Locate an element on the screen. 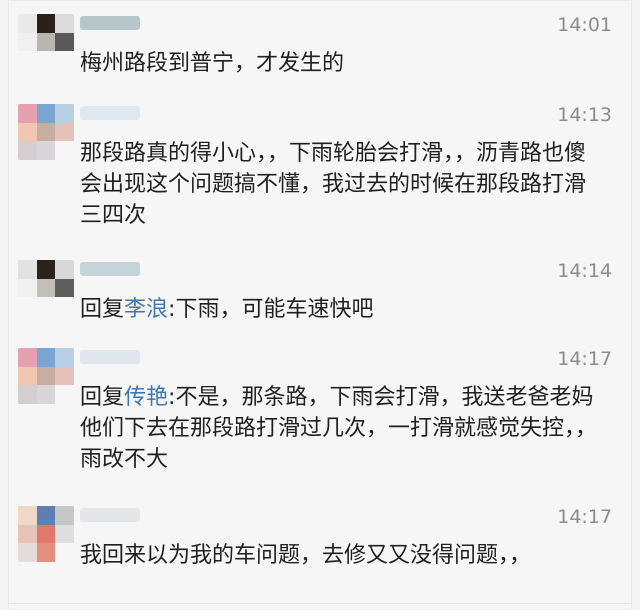  message-time: 14:13 is located at coordinates (584, 115).